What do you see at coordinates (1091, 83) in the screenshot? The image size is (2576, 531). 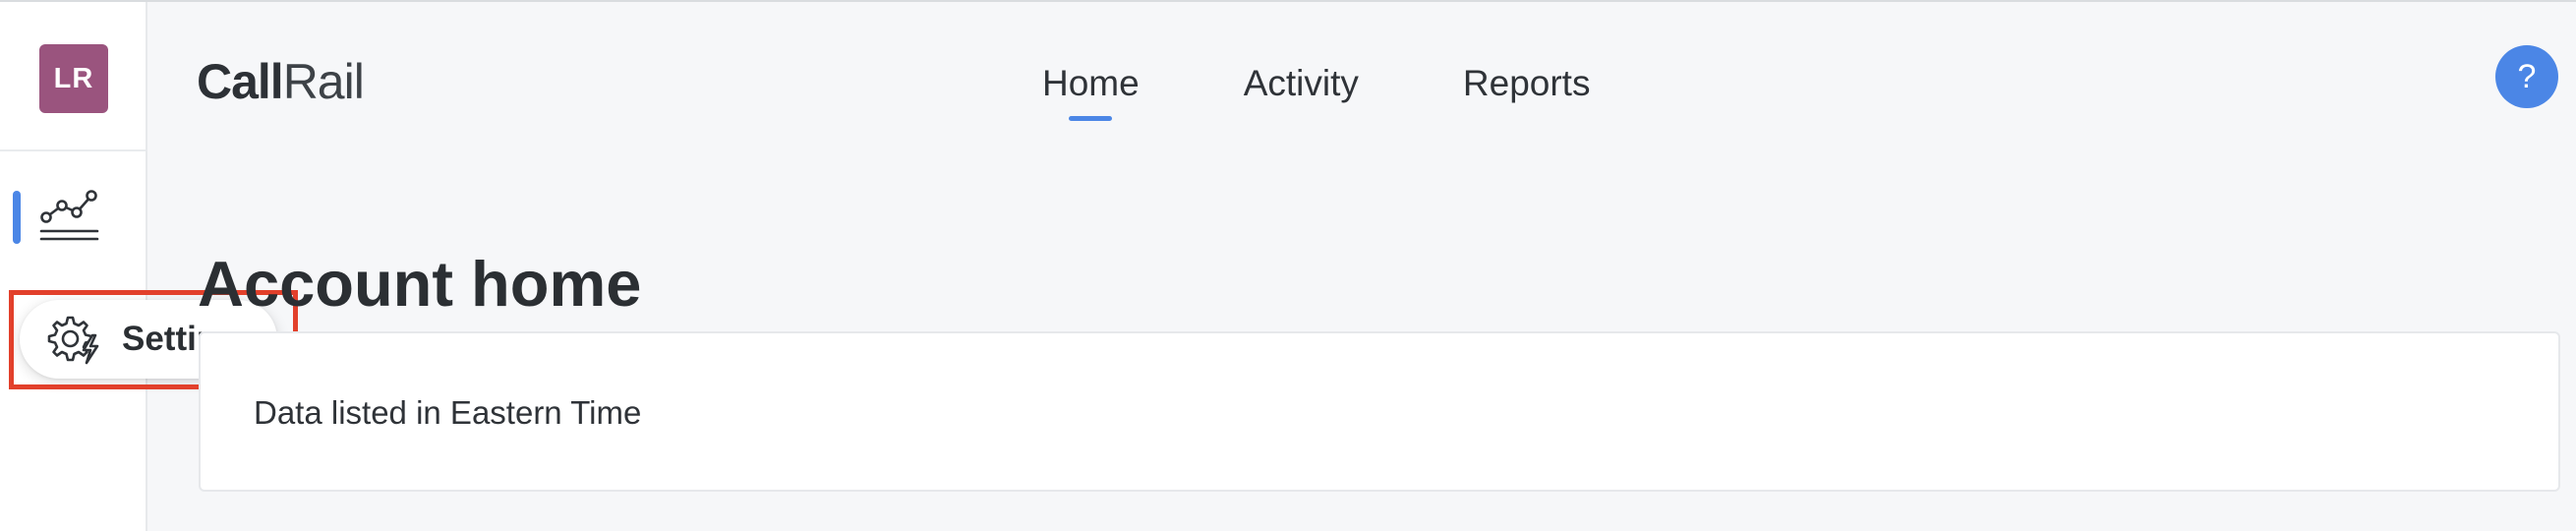 I see `nav-tab-home: Home` at bounding box center [1091, 83].